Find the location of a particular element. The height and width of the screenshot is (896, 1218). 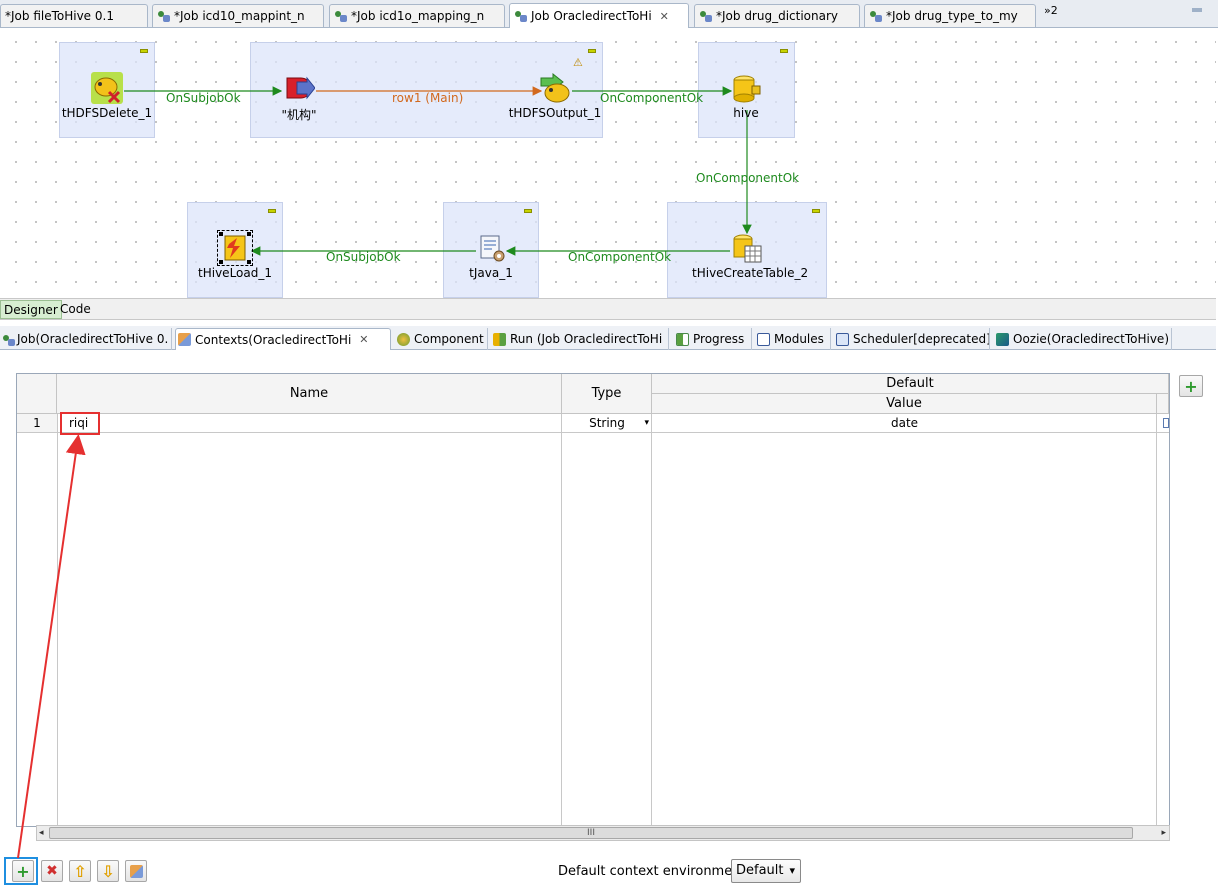

tab-code: Code is located at coordinates (75, 309).